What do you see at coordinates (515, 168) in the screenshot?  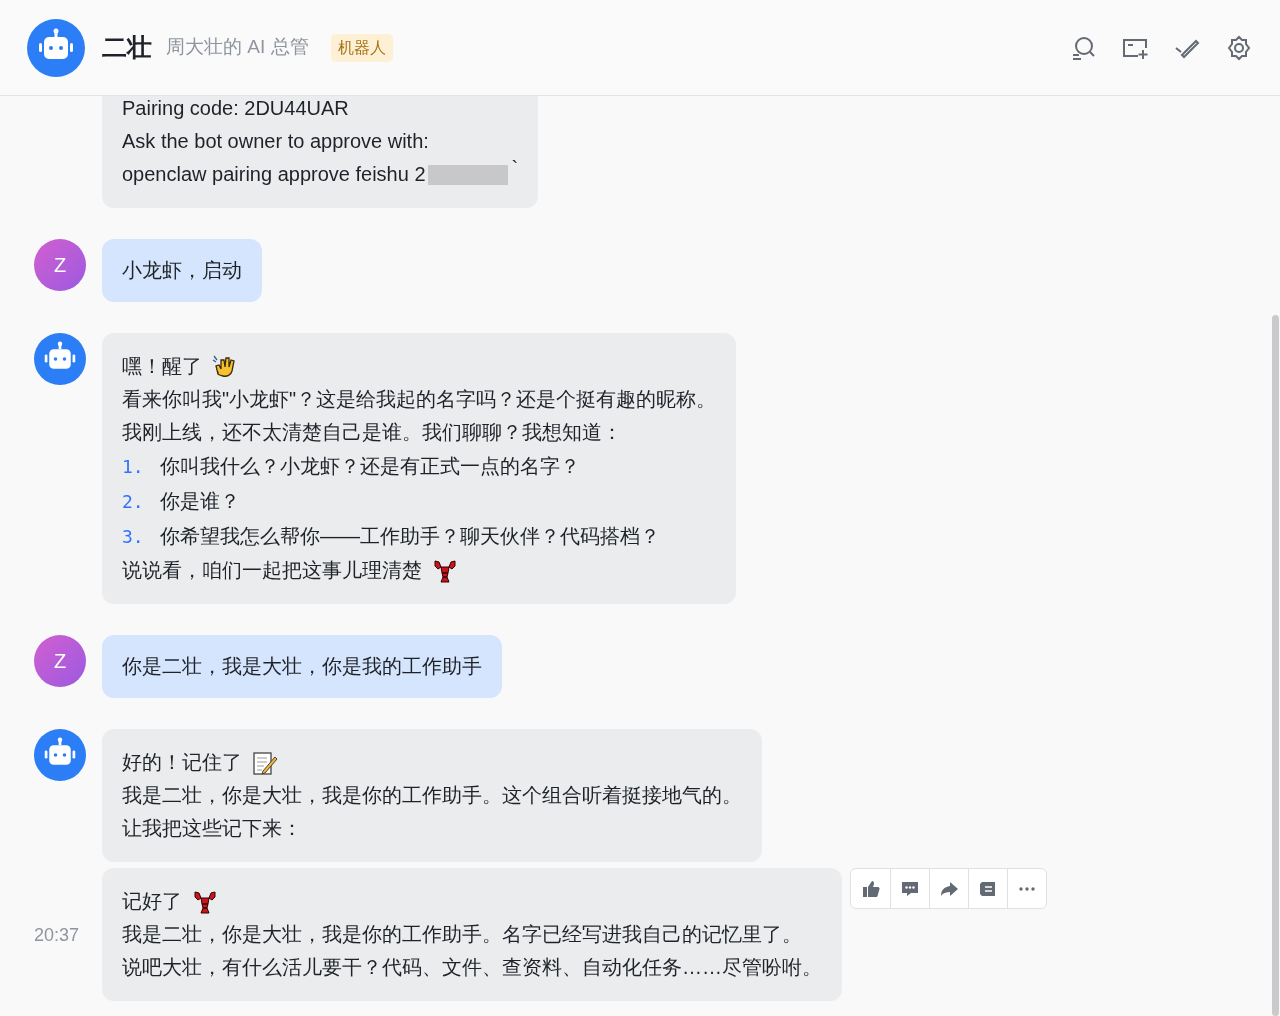 I see `message-text: `` at bounding box center [515, 168].